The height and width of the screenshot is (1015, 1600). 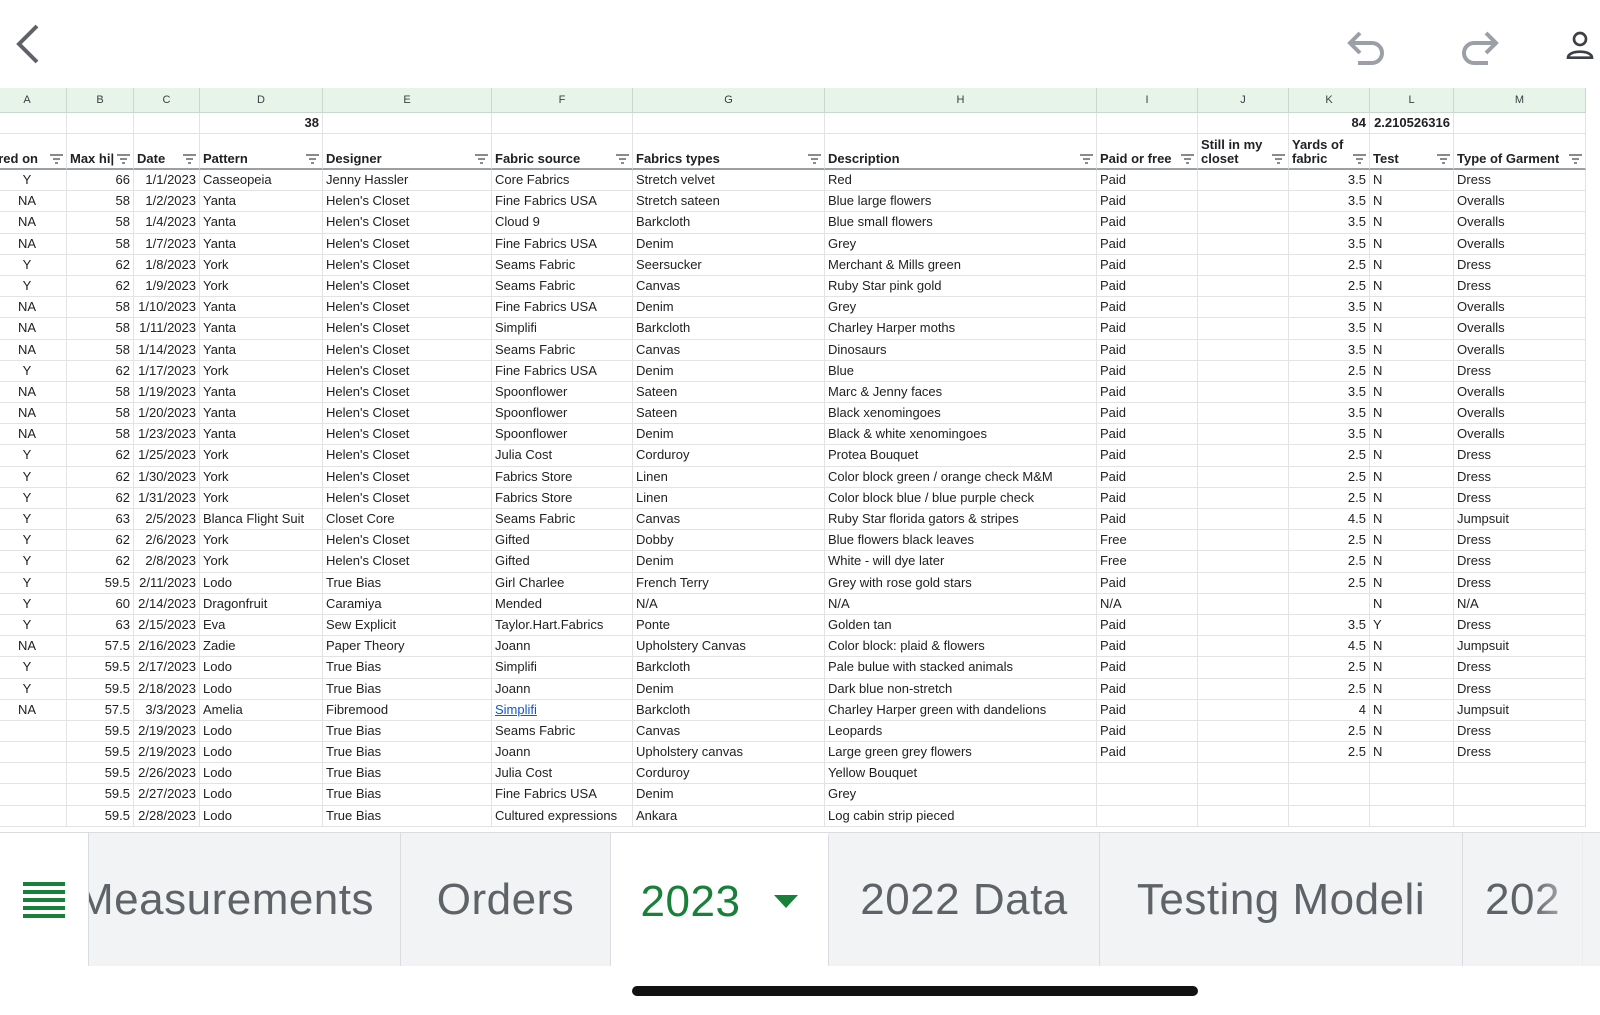 I want to click on table-cell: Large green grey flowers, so click(x=961, y=753).